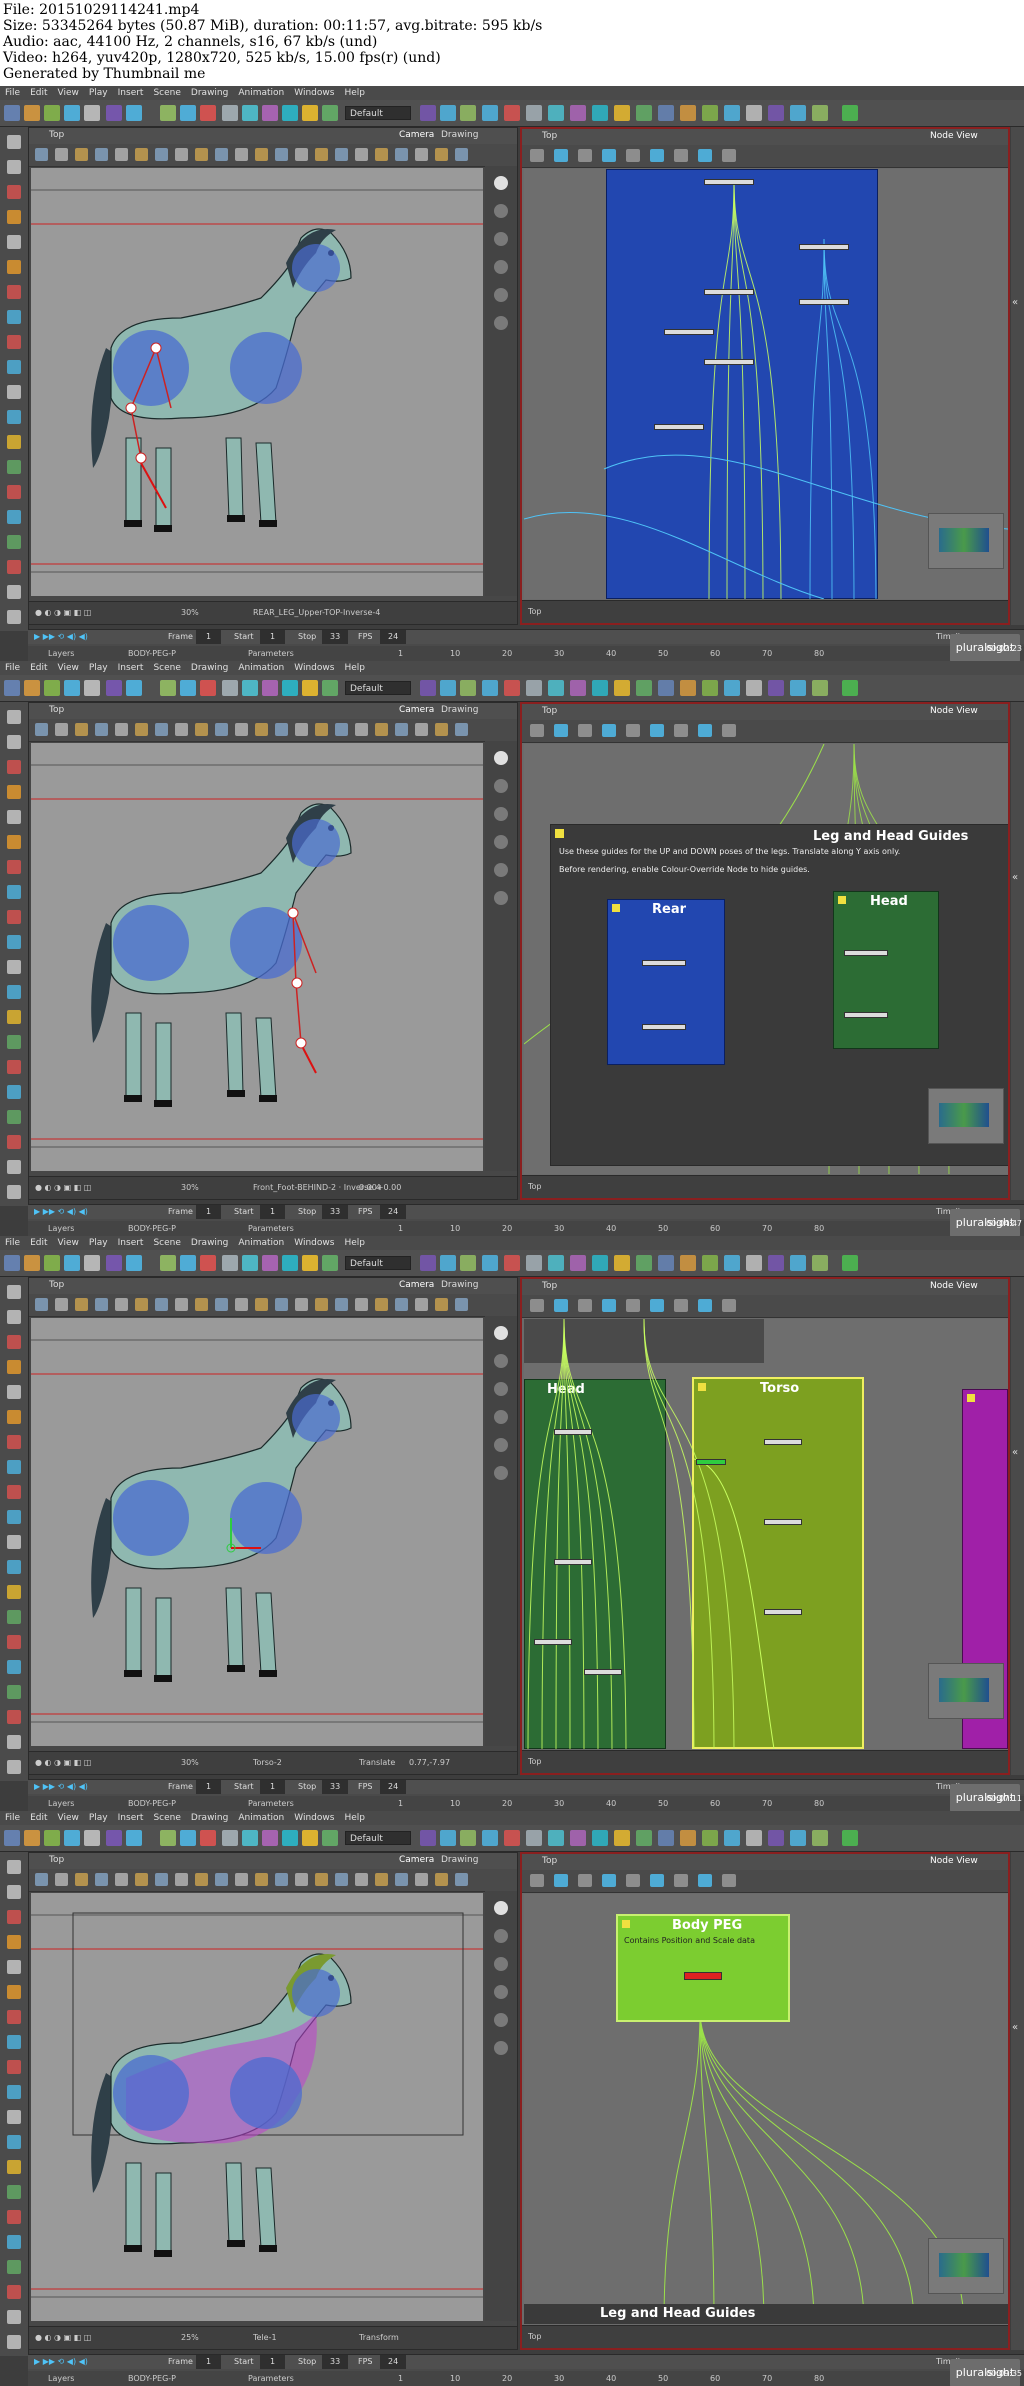 Image resolution: width=1024 pixels, height=2386 pixels. What do you see at coordinates (61, 2362) in the screenshot?
I see `play-controls-icons: ▶ ▶▶ ⟲ ◀) ◀)` at bounding box center [61, 2362].